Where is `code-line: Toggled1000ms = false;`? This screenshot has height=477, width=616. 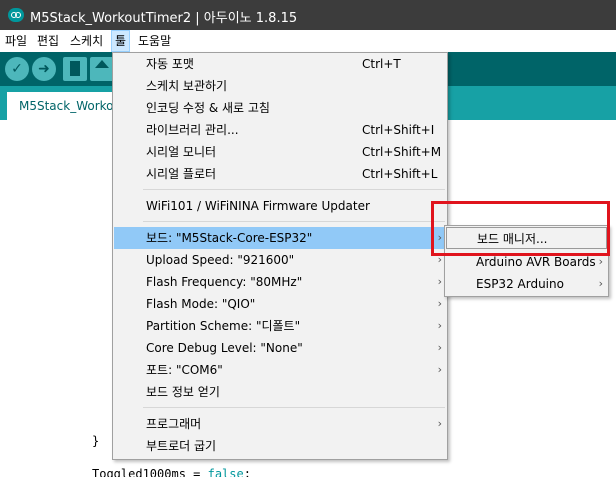 code-line: Toggled1000ms = false; is located at coordinates (171, 472).